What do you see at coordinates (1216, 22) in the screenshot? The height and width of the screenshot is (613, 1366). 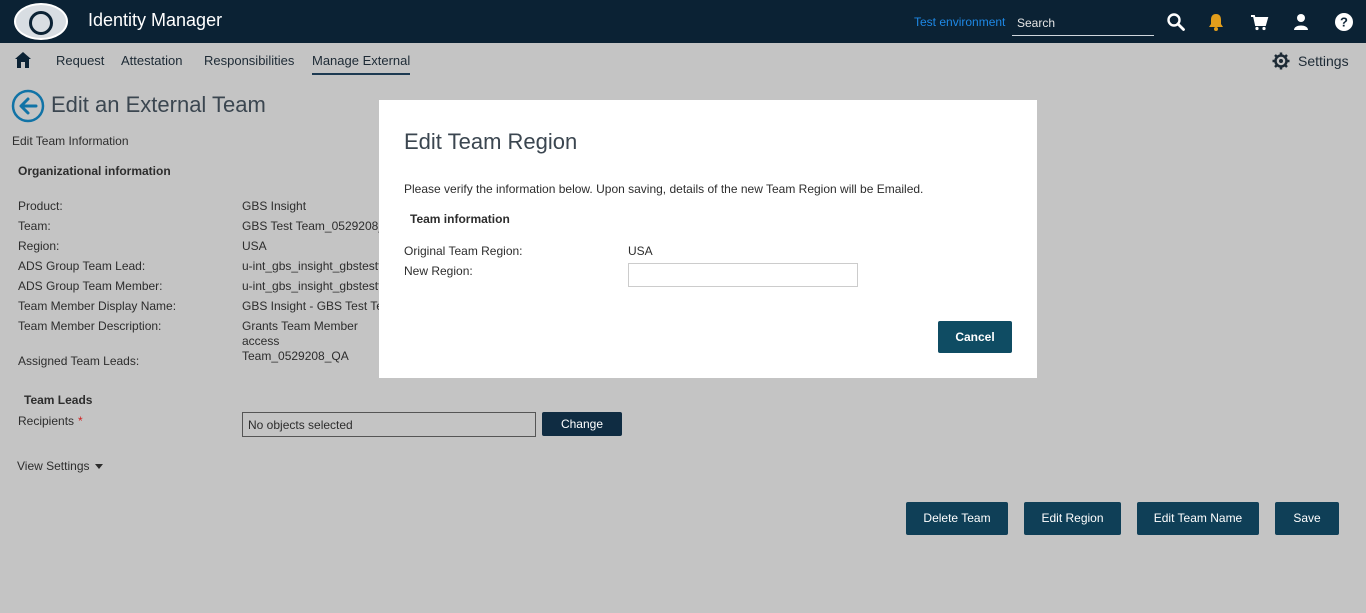 I see `bell-icon` at bounding box center [1216, 22].